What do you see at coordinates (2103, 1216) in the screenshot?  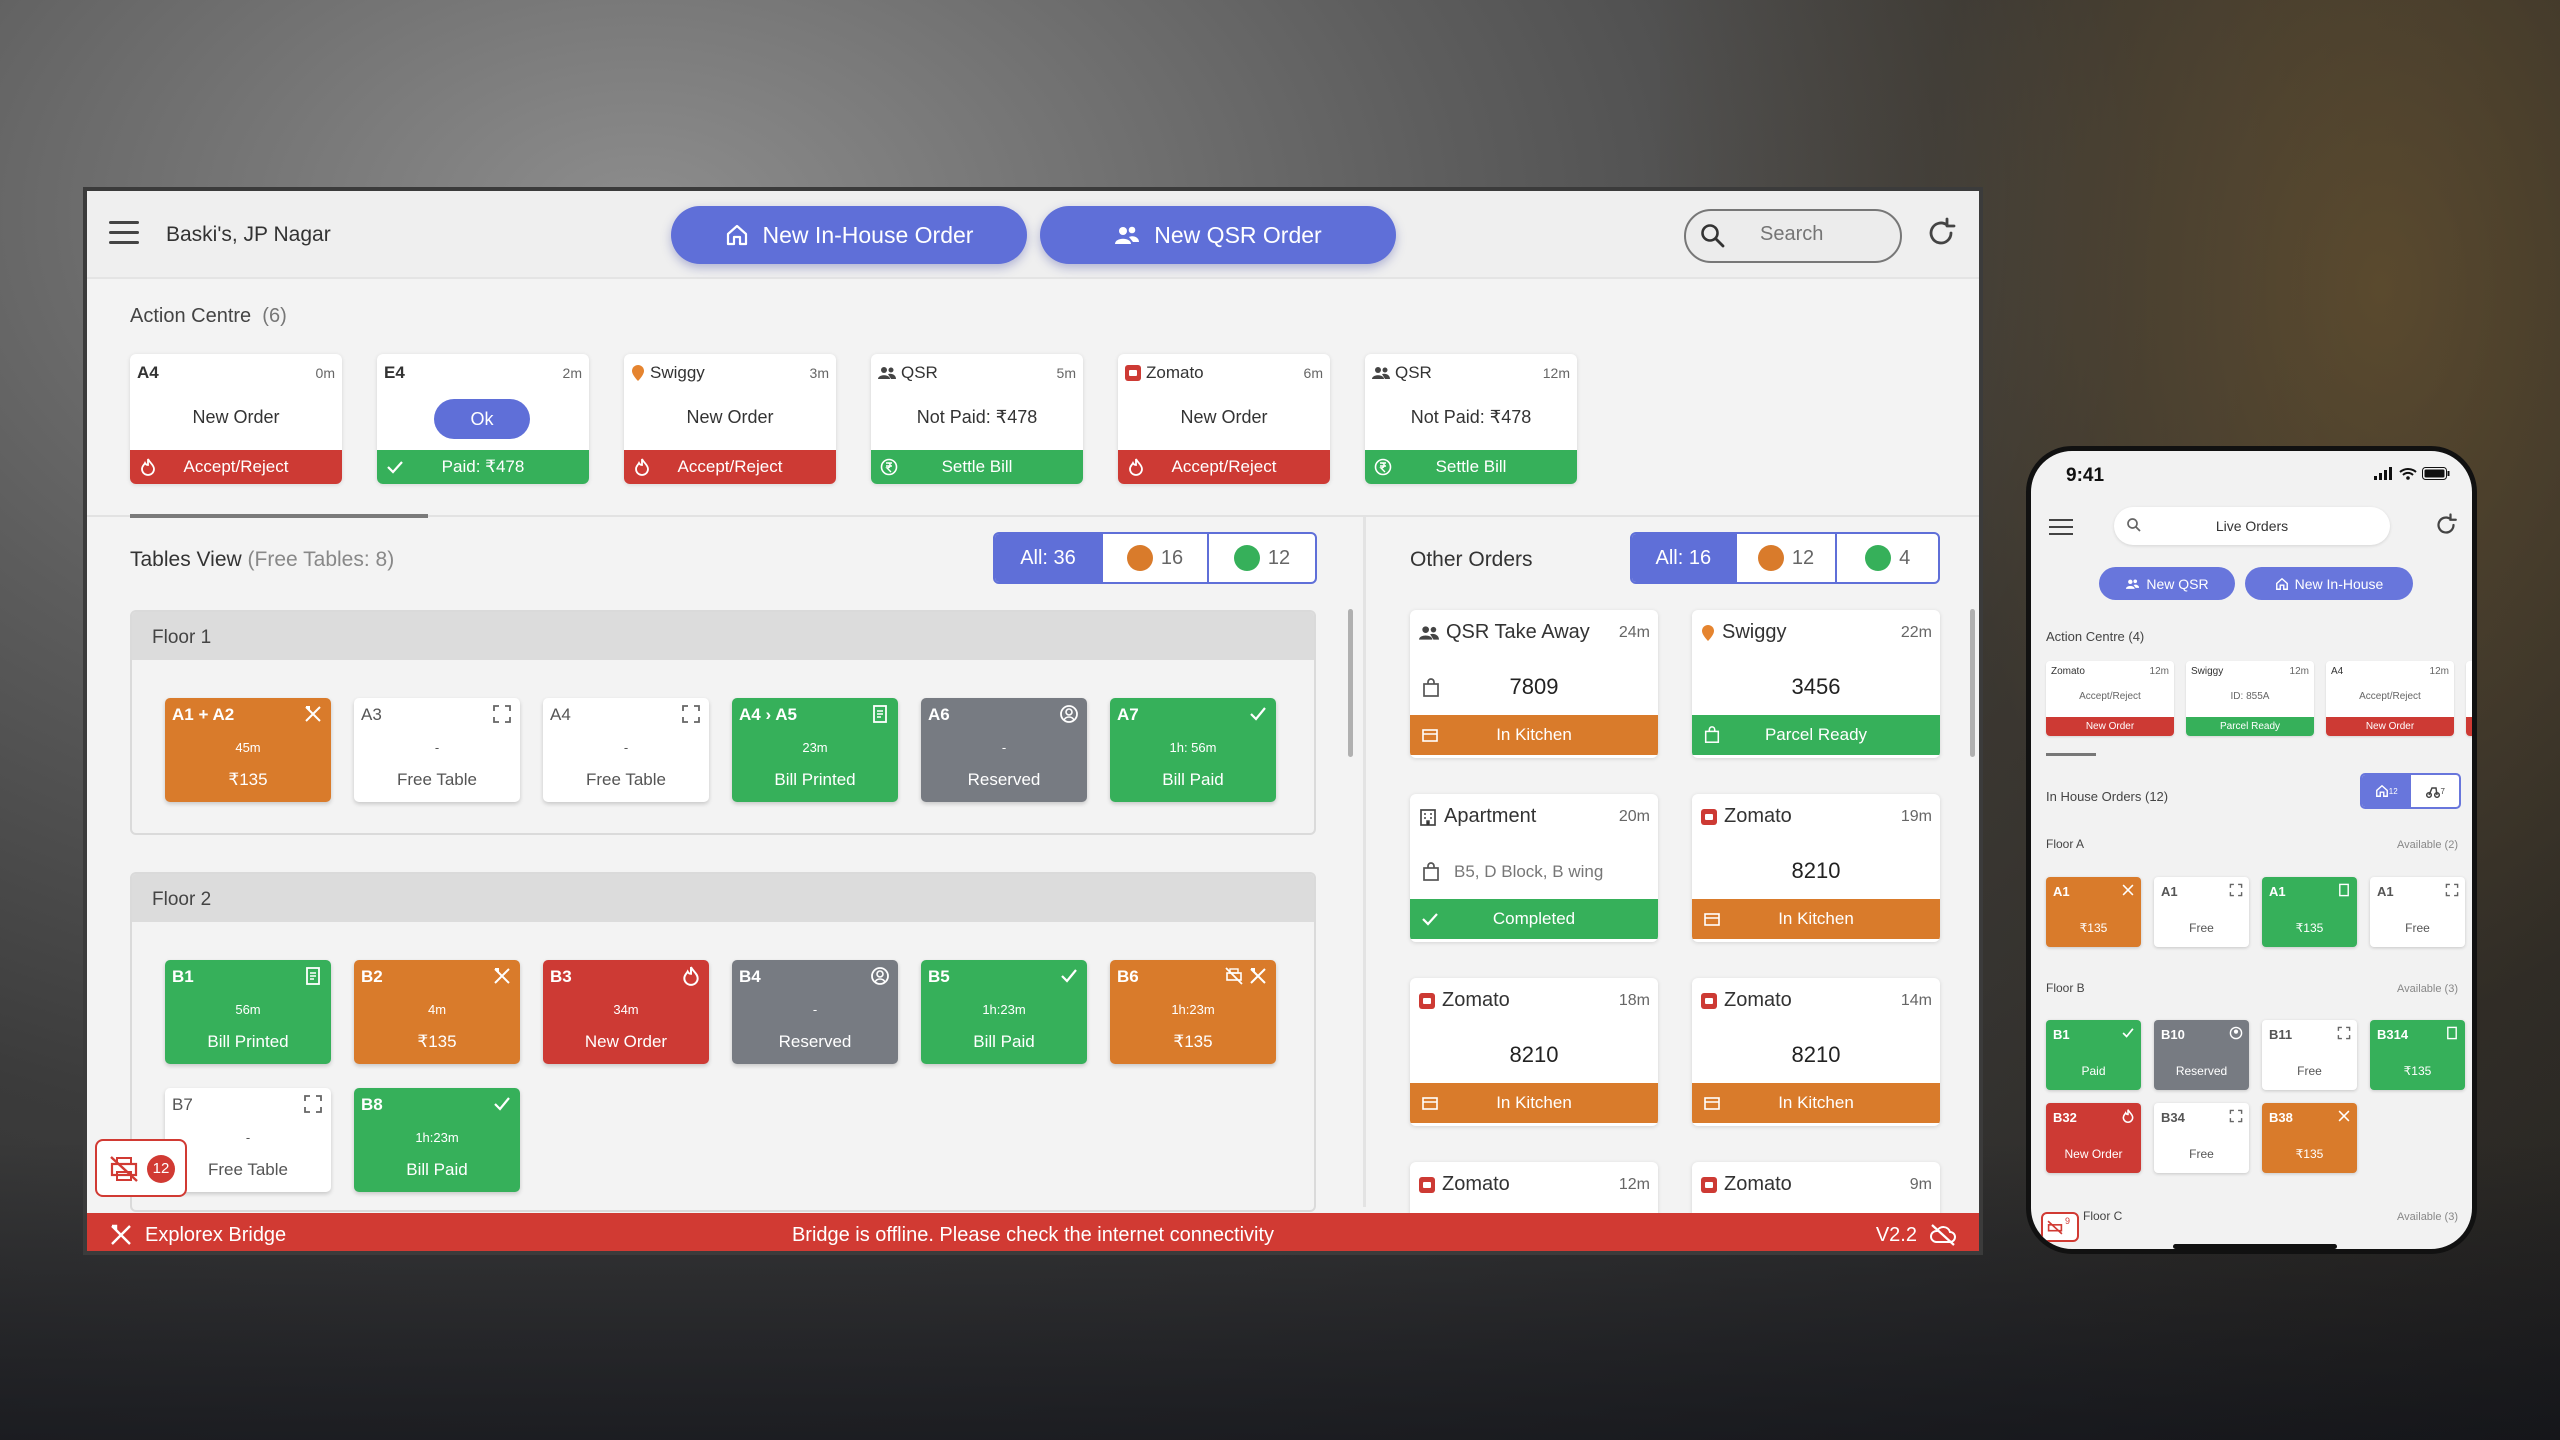 I see `phone-floor-c: Floor C` at bounding box center [2103, 1216].